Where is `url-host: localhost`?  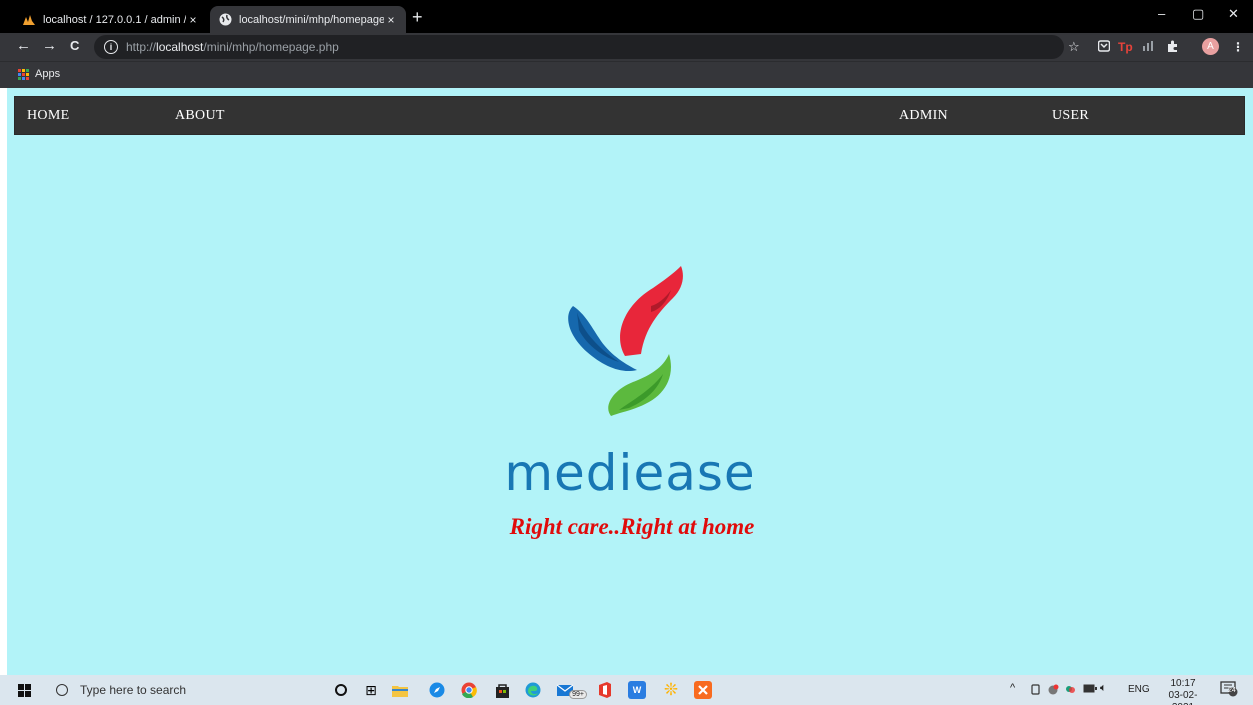
url-host: localhost is located at coordinates (180, 47).